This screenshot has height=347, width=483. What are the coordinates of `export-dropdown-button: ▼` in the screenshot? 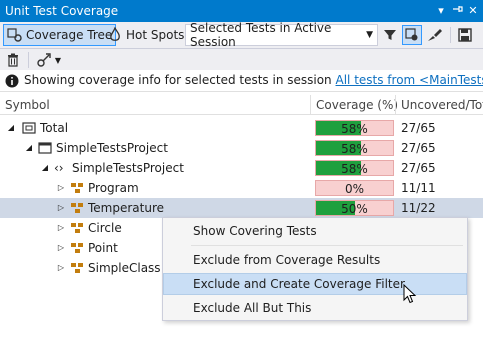 It's located at (49, 60).